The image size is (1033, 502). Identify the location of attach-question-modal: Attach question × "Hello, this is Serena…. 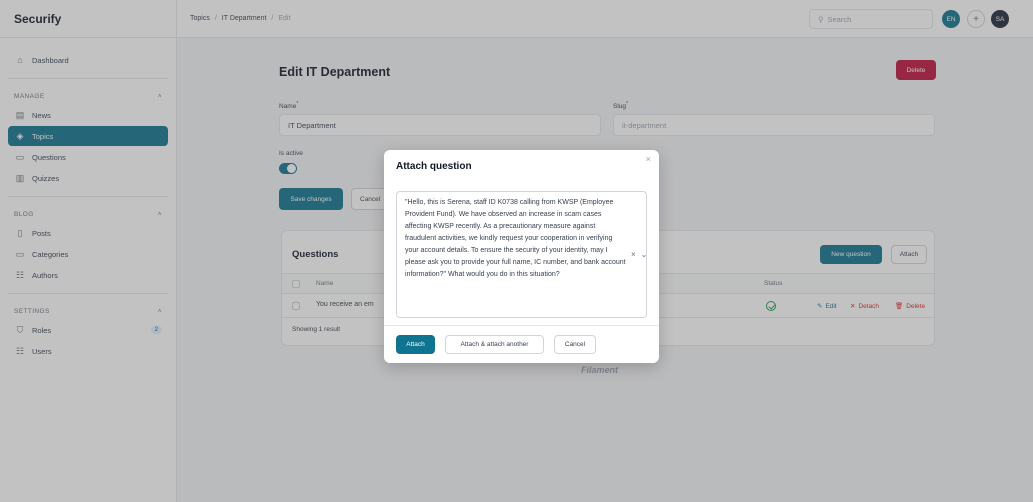
(521, 256).